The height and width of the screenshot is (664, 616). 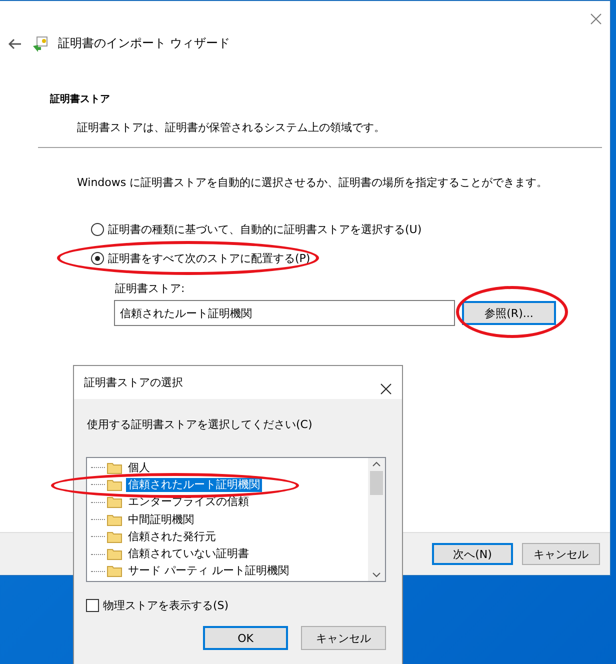 I want to click on back-arrow-icon, so click(x=15, y=44).